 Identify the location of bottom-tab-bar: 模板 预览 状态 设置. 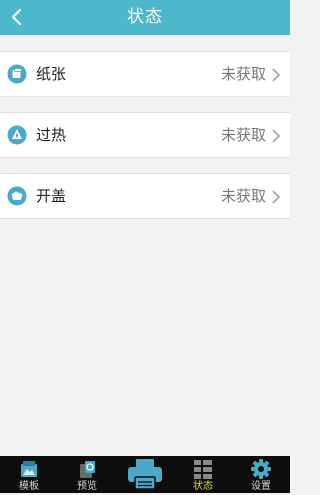
(145, 474).